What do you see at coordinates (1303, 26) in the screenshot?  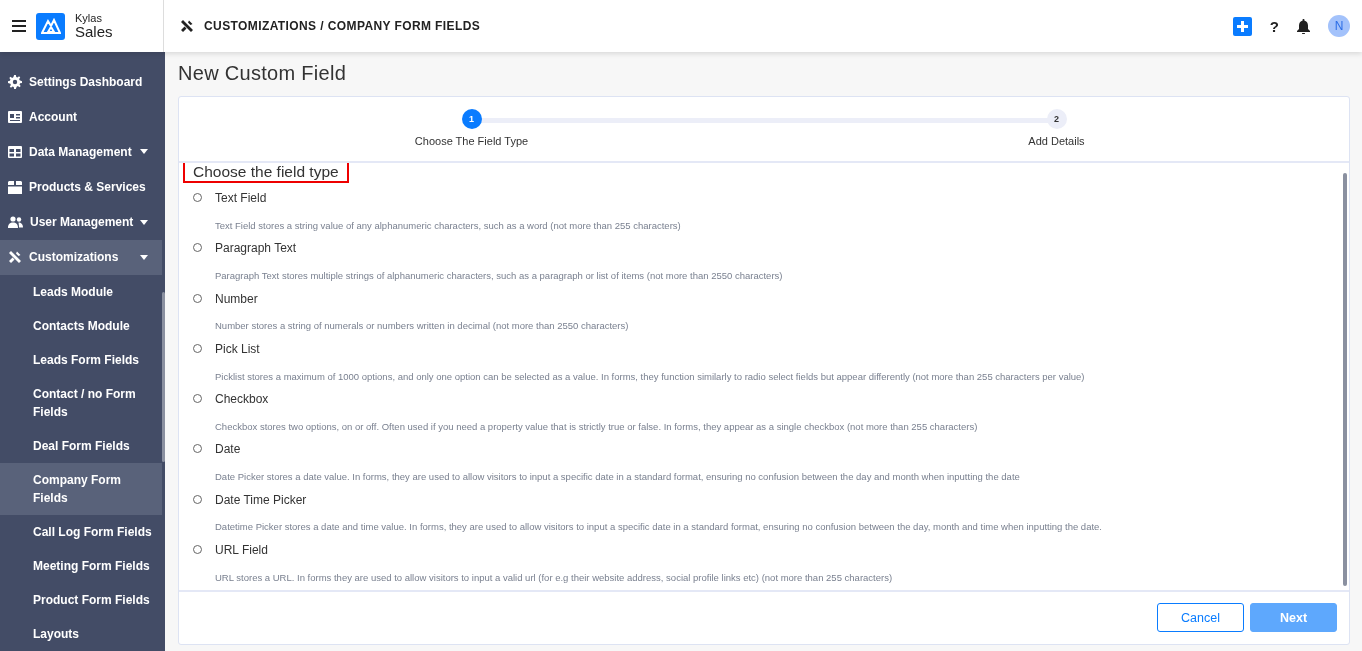 I see `bell-icon` at bounding box center [1303, 26].